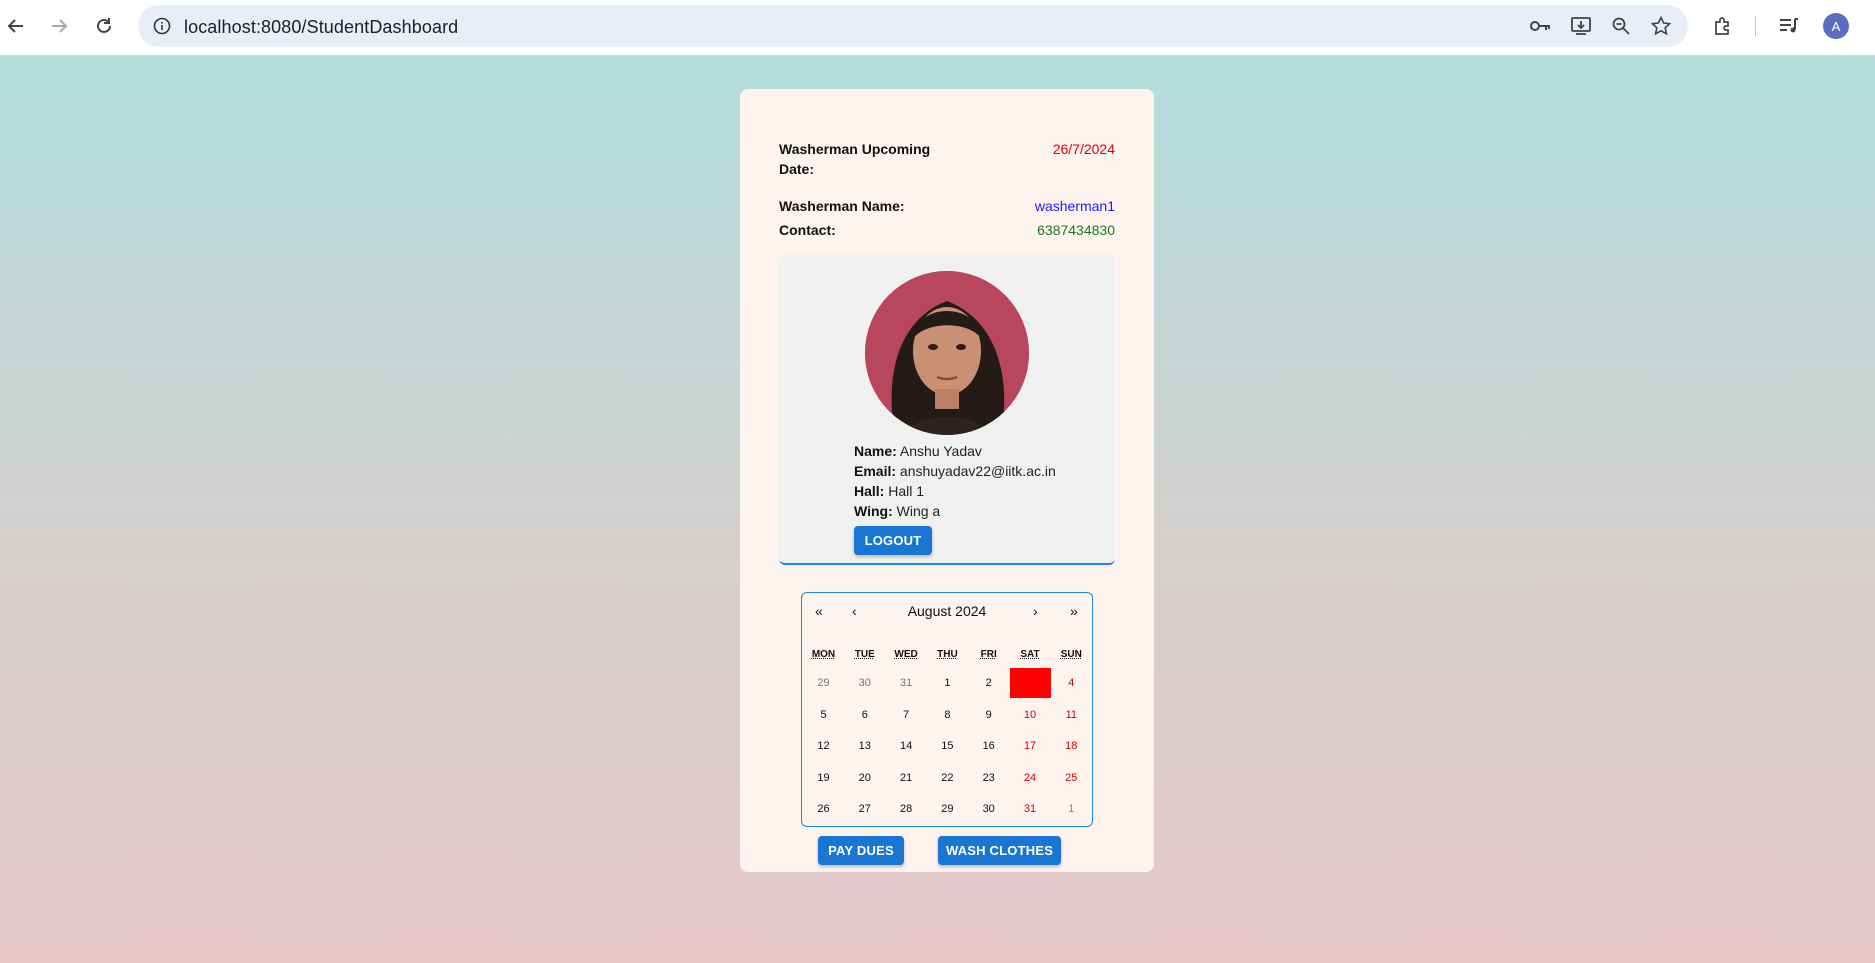  I want to click on reload-button, so click(104, 26).